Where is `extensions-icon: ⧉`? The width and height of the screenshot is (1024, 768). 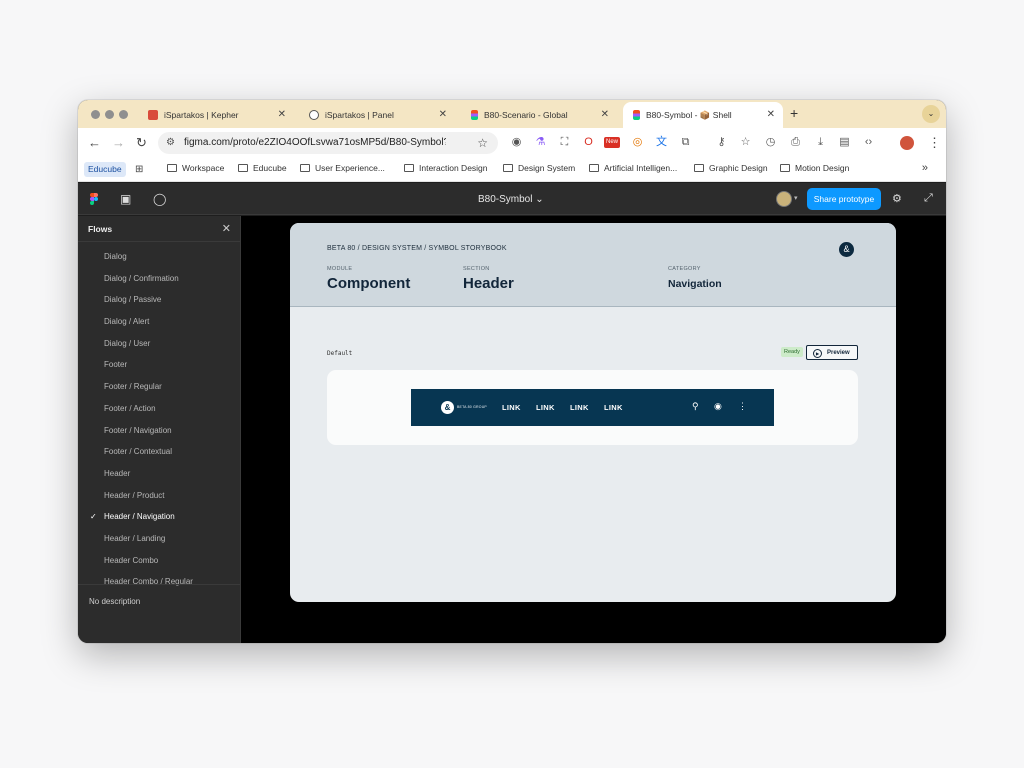
extensions-icon: ⧉ is located at coordinates (685, 142).